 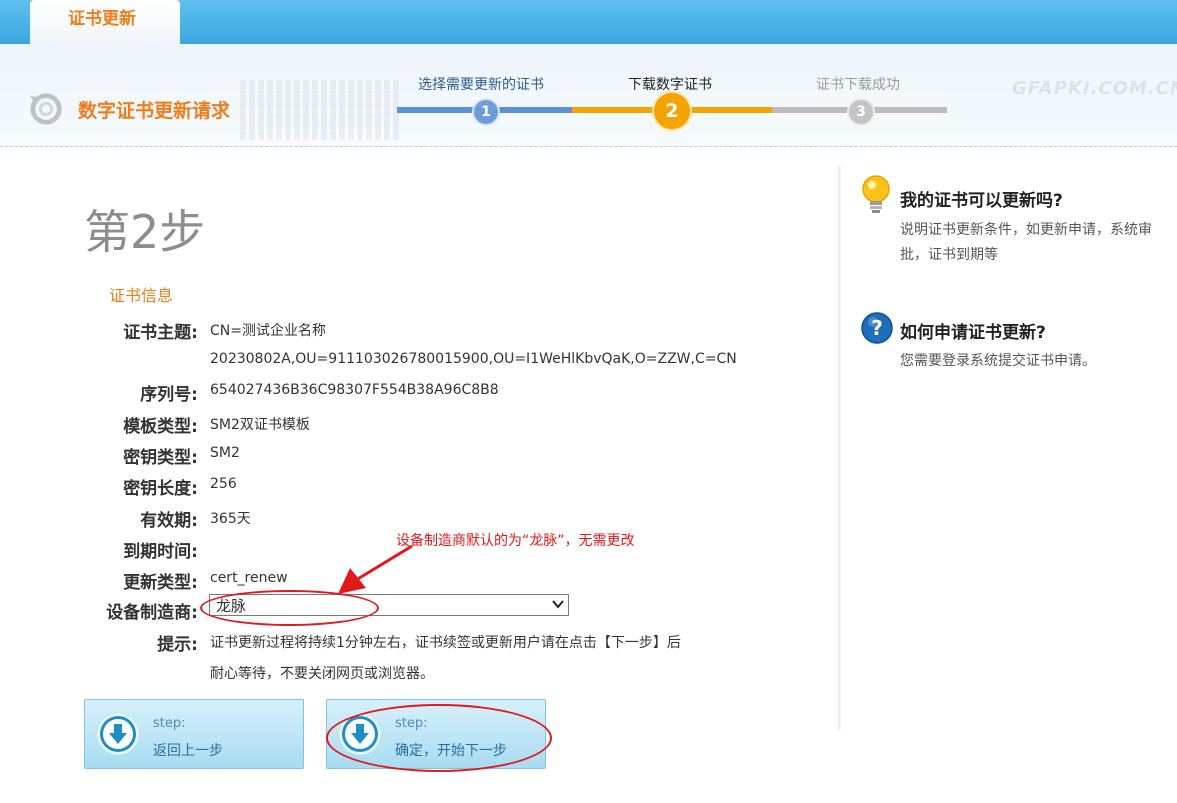 I want to click on step-3-circle: 3, so click(x=861, y=112).